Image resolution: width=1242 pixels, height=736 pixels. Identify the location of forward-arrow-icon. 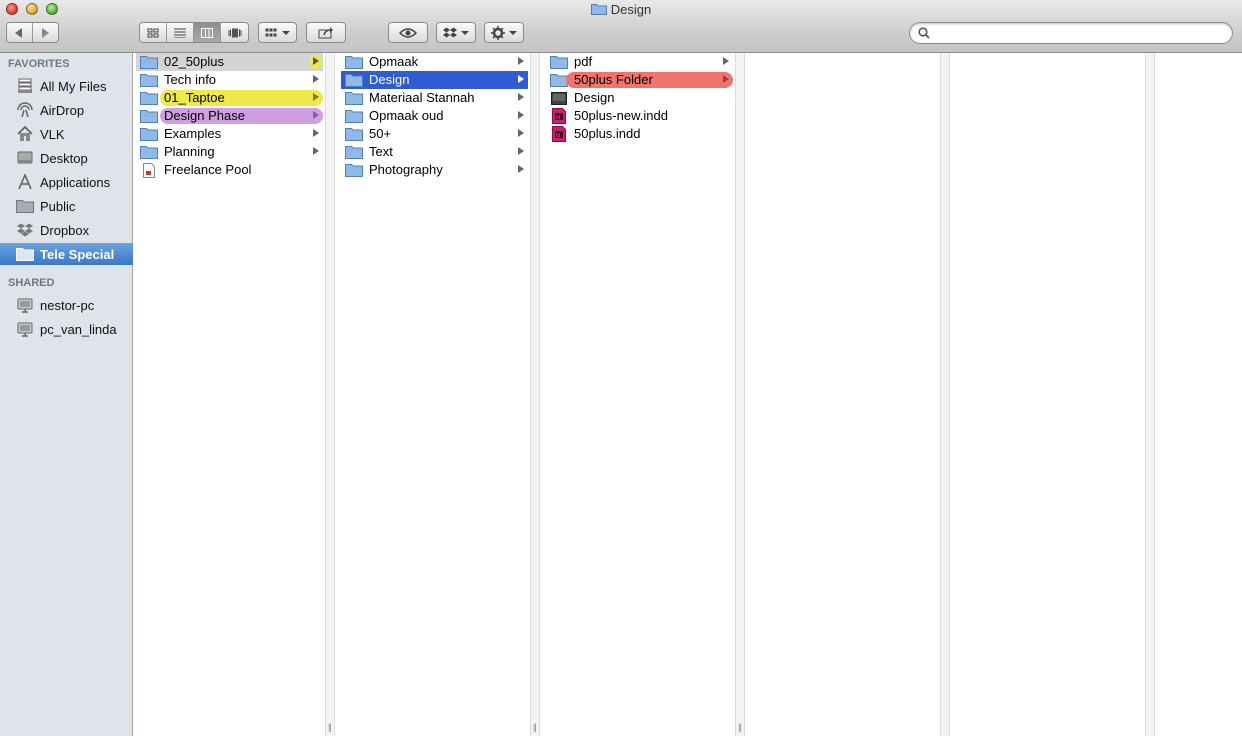
(46, 32).